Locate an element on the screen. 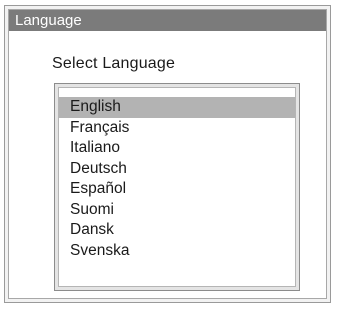  window-title: Language is located at coordinates (48, 20).